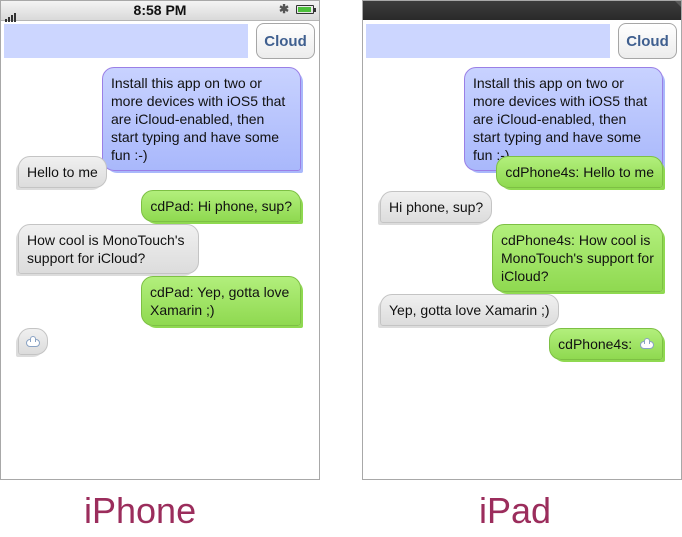 The width and height of the screenshot is (682, 537). I want to click on message-bubble: cdPhone4s:, so click(606, 344).